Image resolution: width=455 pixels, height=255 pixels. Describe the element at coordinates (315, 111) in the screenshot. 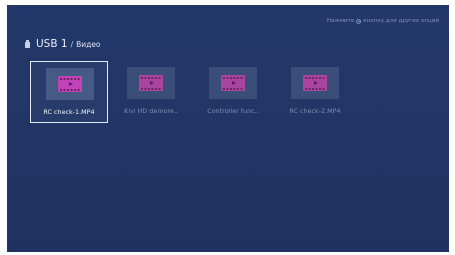

I see `file-name: RC check-2.MP4` at that location.